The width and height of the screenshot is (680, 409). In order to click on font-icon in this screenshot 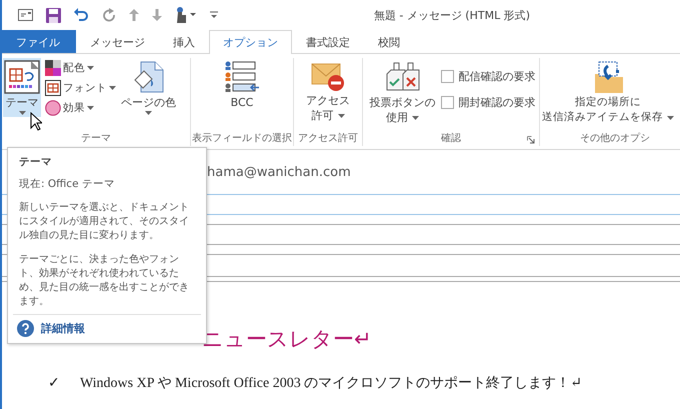, I will do `click(53, 88)`.